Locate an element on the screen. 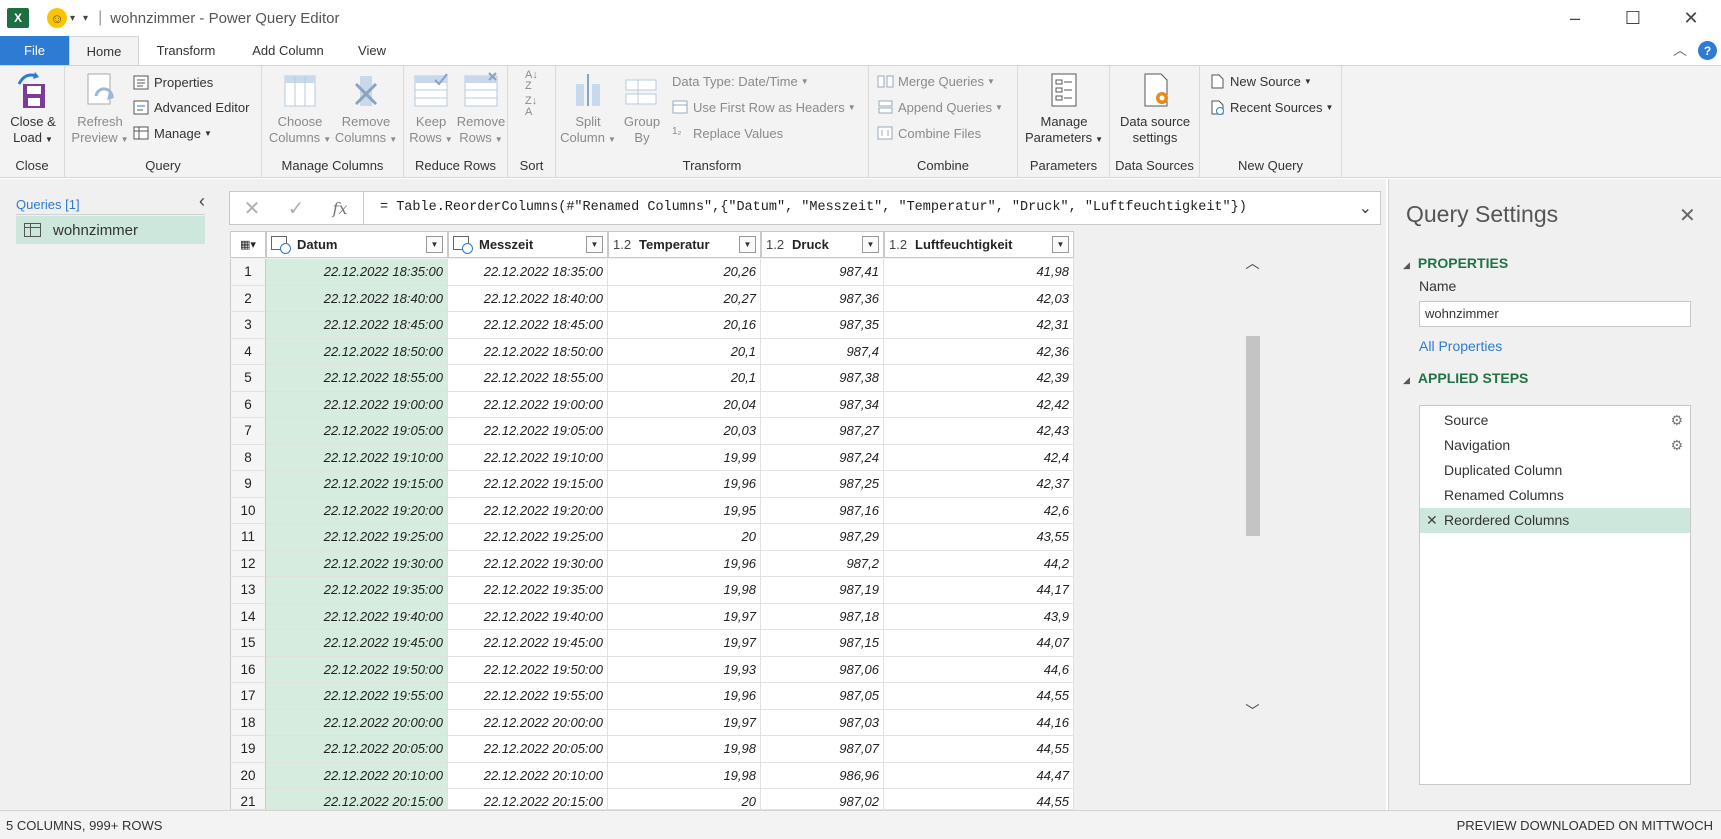  row-number: 15 is located at coordinates (248, 643).